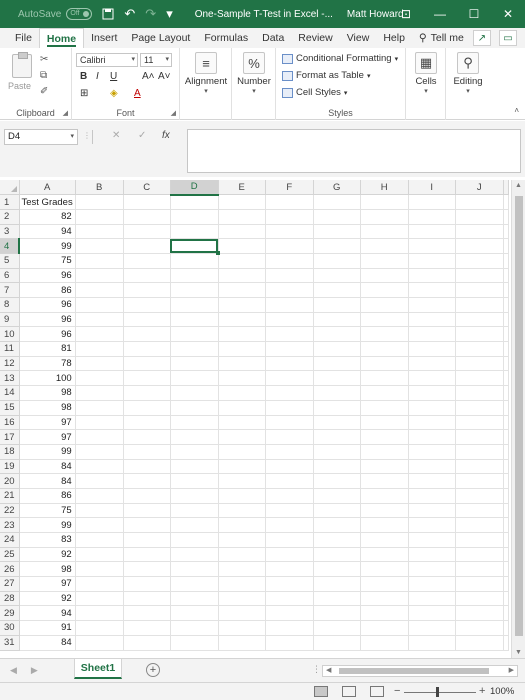 Image resolution: width=525 pixels, height=700 pixels. What do you see at coordinates (194, 452) in the screenshot?
I see `cell-d18` at bounding box center [194, 452].